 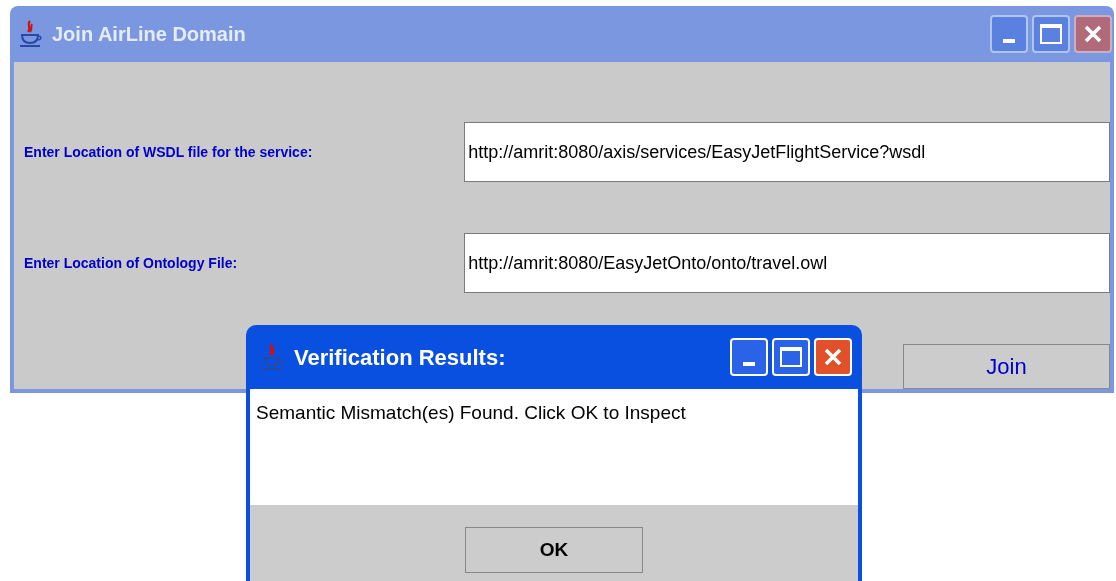 What do you see at coordinates (1006, 366) in the screenshot?
I see `join-button: Join` at bounding box center [1006, 366].